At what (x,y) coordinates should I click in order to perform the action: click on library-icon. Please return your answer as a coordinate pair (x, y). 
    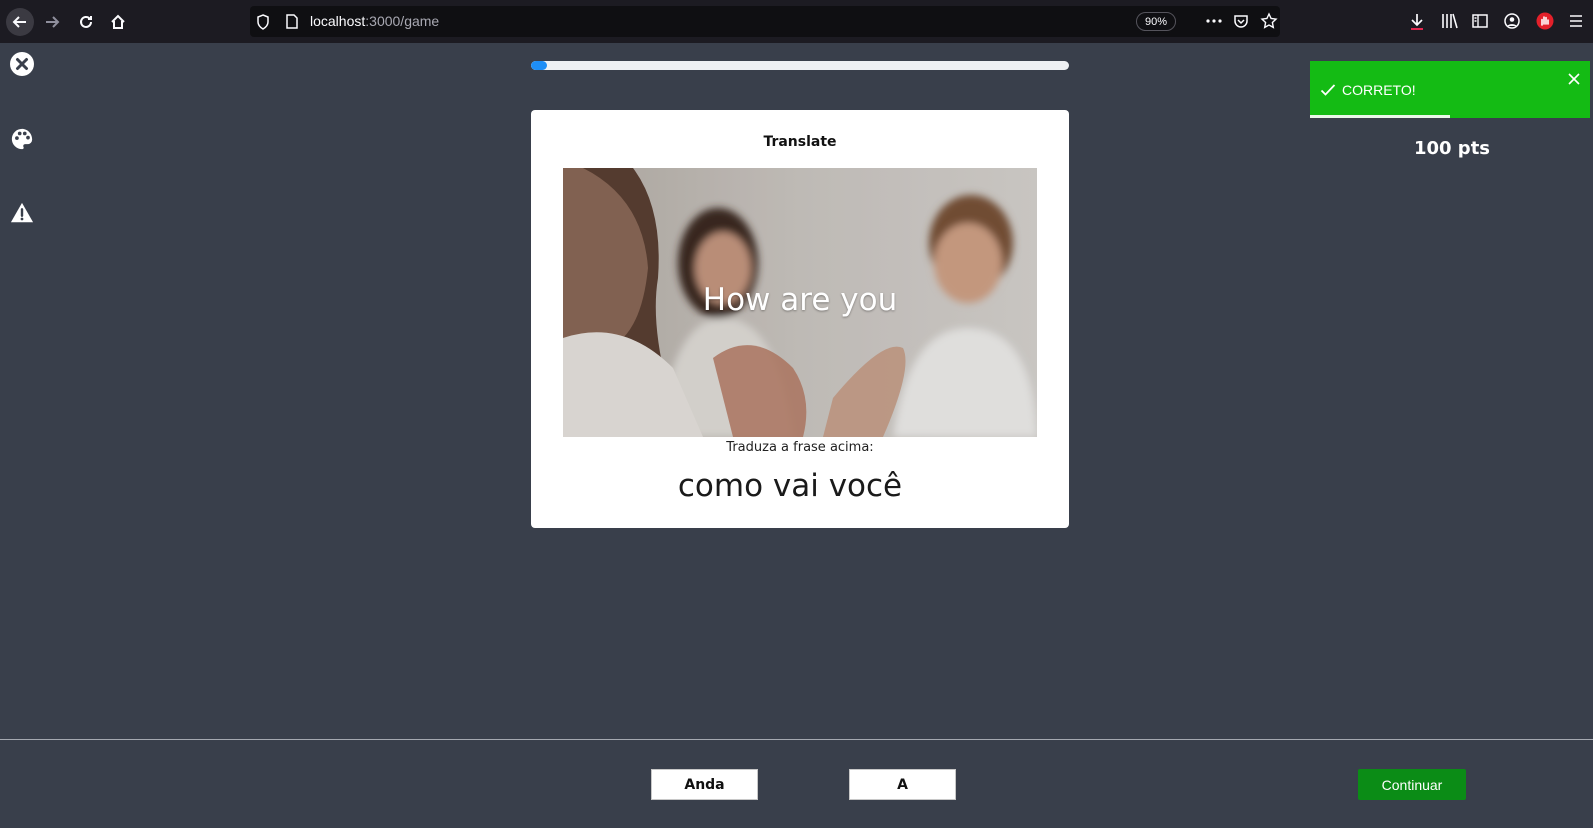
    Looking at the image, I should click on (1450, 21).